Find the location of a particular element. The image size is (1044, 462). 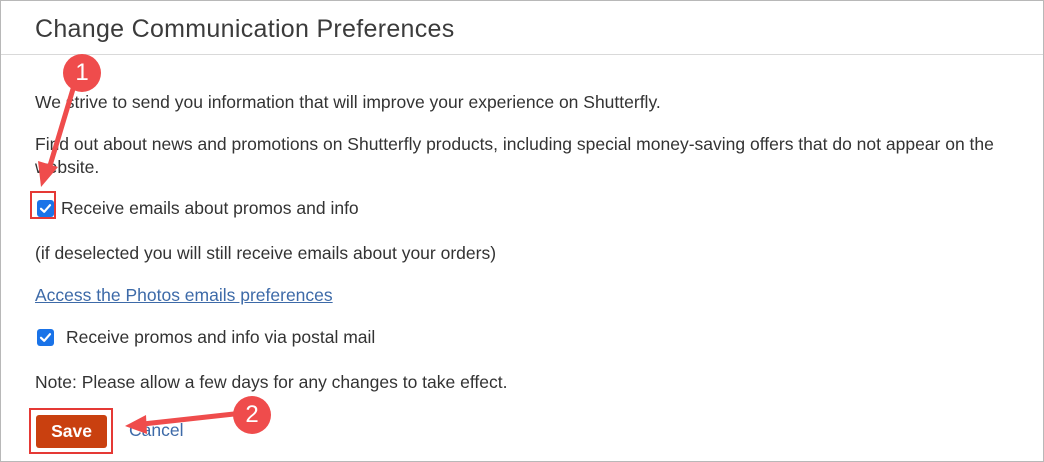

step-badge-1: 1 is located at coordinates (82, 73).